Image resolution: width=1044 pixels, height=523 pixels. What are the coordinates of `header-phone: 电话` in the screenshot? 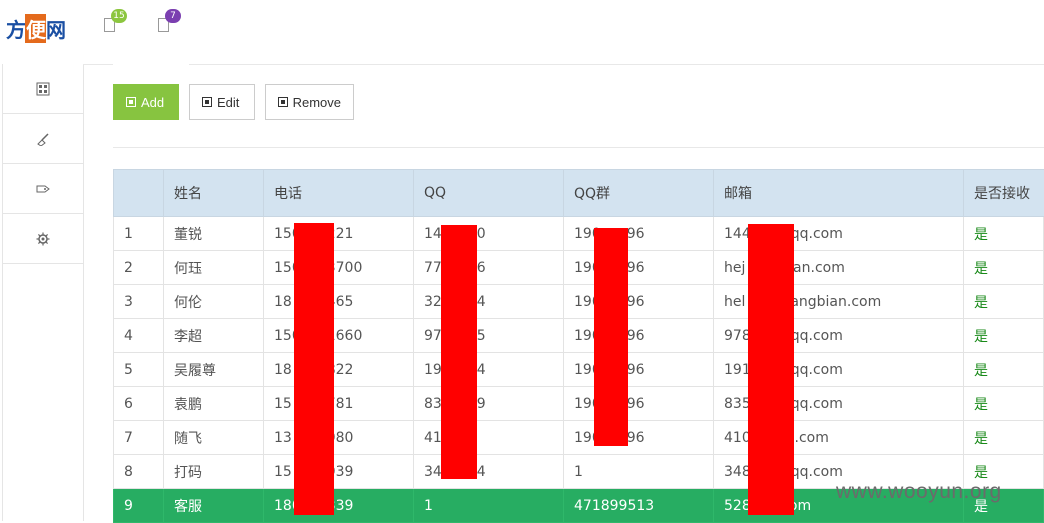 It's located at (338, 193).